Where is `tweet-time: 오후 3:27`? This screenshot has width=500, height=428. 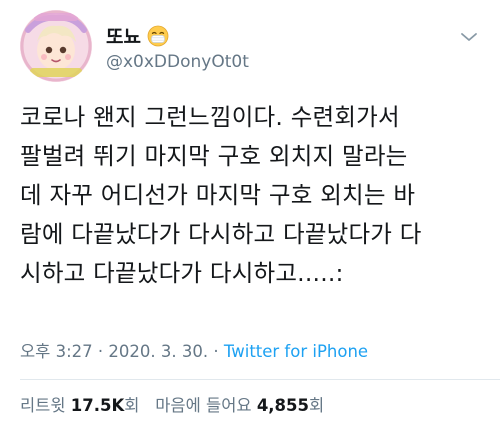 tweet-time: 오후 3:27 is located at coordinates (56, 351).